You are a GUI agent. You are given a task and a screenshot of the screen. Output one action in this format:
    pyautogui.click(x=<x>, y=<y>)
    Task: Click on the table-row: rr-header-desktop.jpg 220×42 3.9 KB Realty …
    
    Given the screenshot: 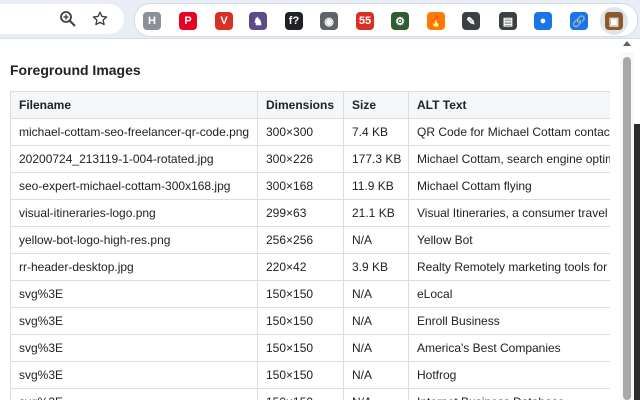 What is the action you would take?
    pyautogui.click(x=310, y=267)
    